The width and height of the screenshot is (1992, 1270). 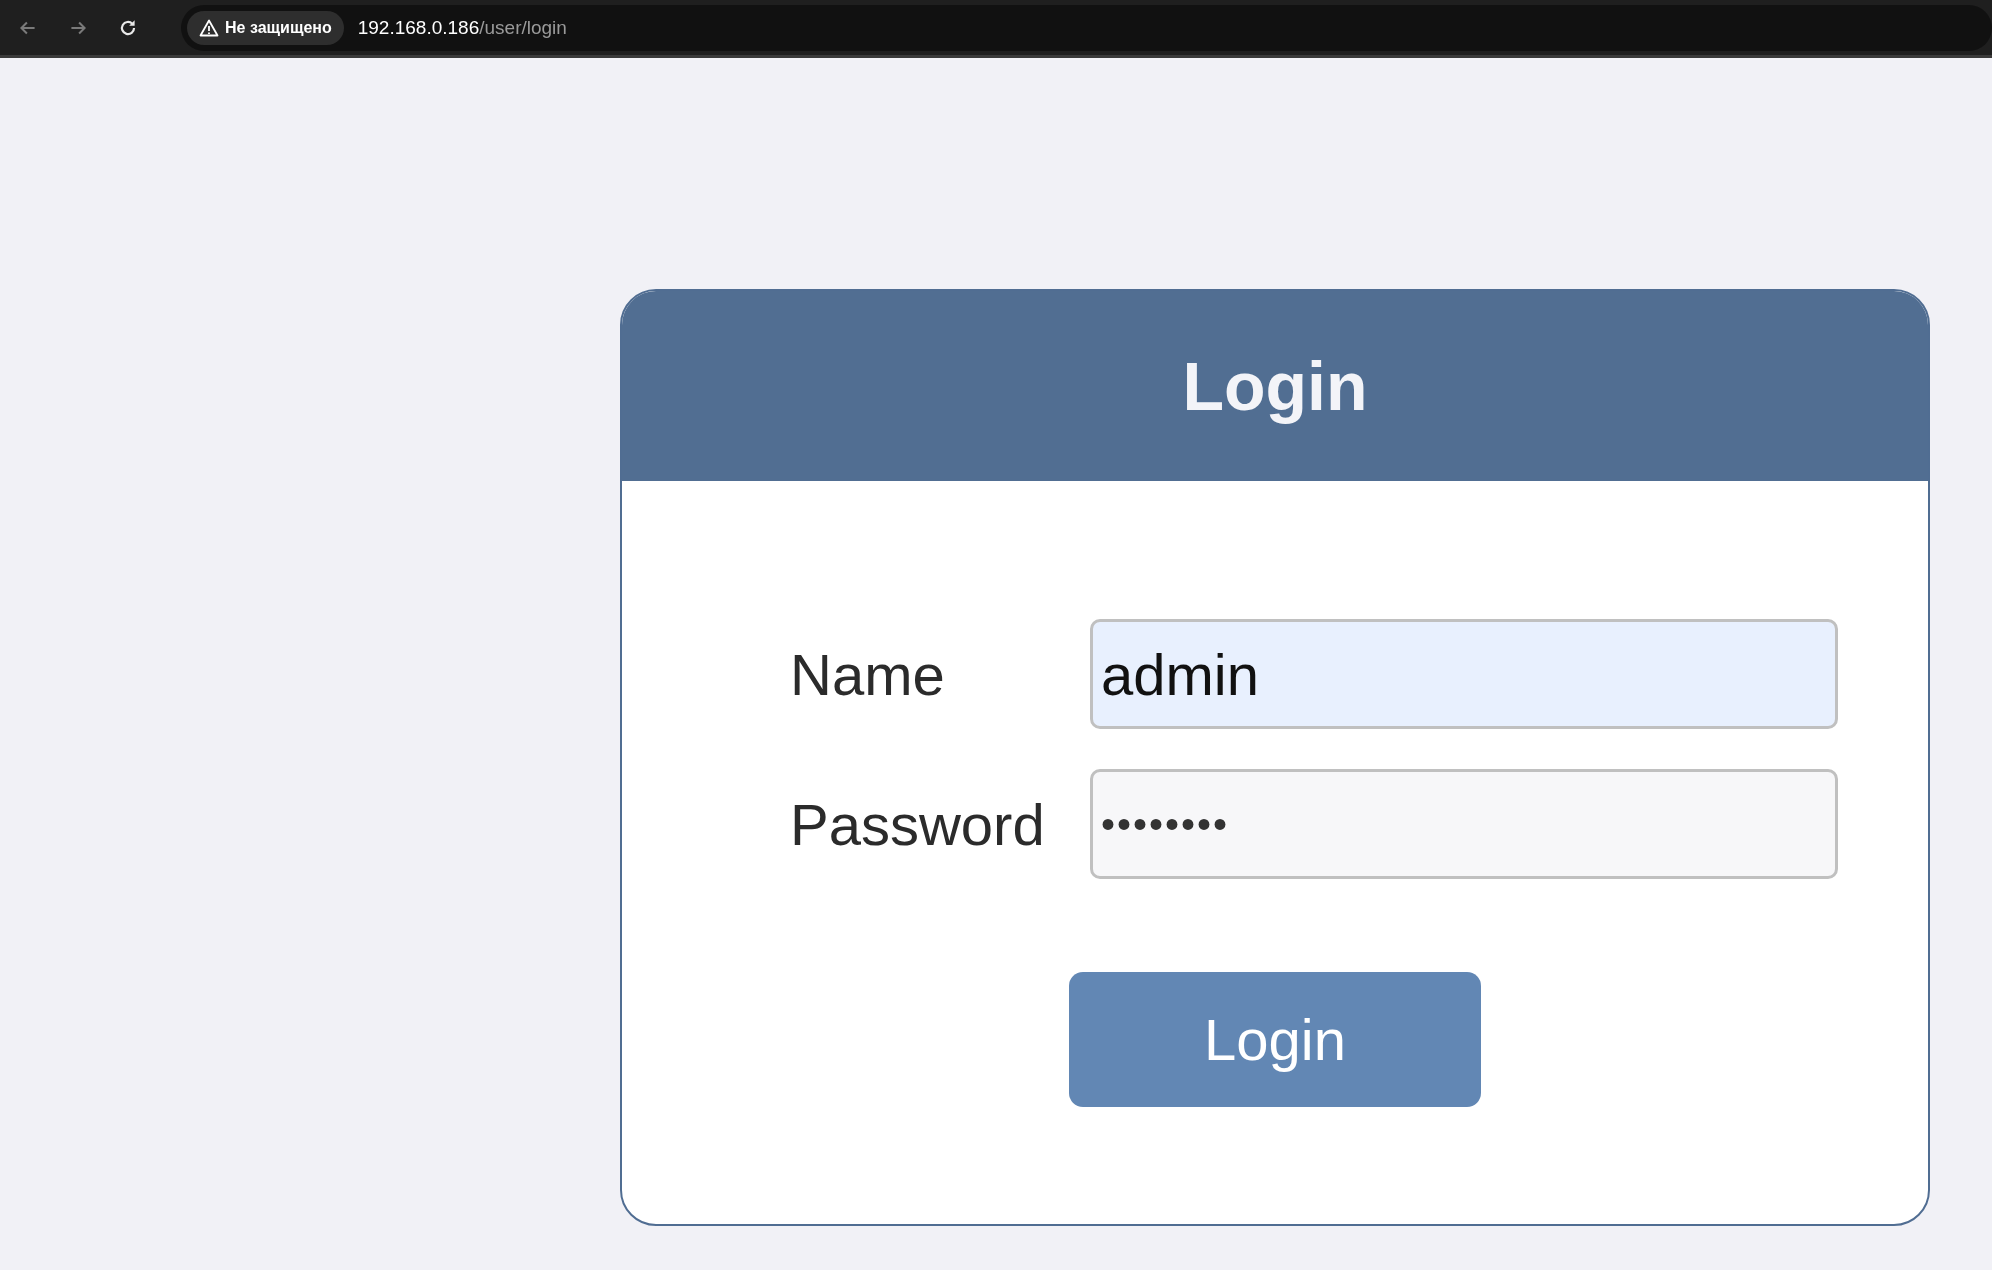 What do you see at coordinates (209, 27) in the screenshot?
I see `warning-icon` at bounding box center [209, 27].